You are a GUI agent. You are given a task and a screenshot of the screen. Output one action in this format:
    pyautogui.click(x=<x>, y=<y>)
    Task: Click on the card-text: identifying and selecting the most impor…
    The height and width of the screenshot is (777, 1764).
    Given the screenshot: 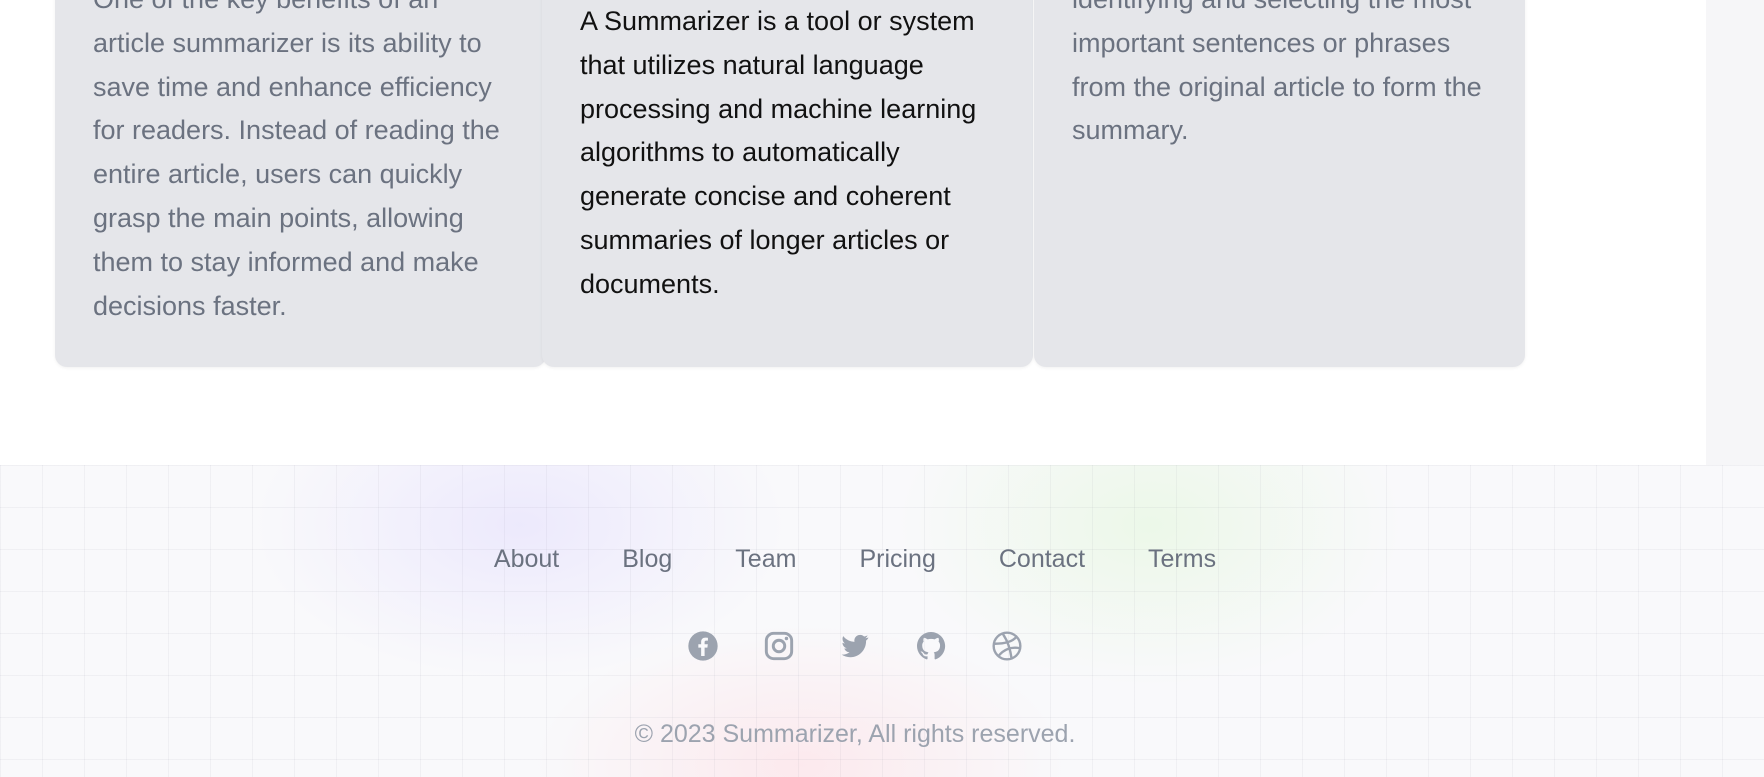 What is the action you would take?
    pyautogui.click(x=1277, y=73)
    